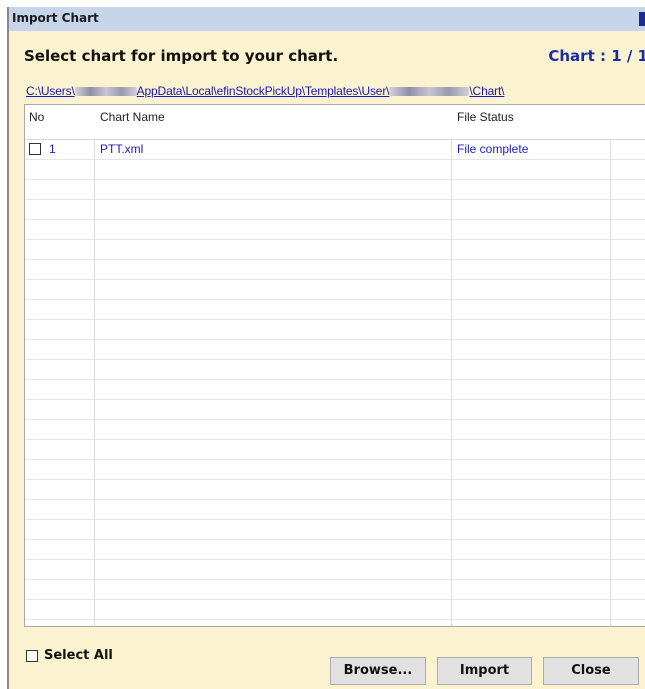 The height and width of the screenshot is (689, 645). What do you see at coordinates (485, 117) in the screenshot?
I see `column-header-file-status: File Status` at bounding box center [485, 117].